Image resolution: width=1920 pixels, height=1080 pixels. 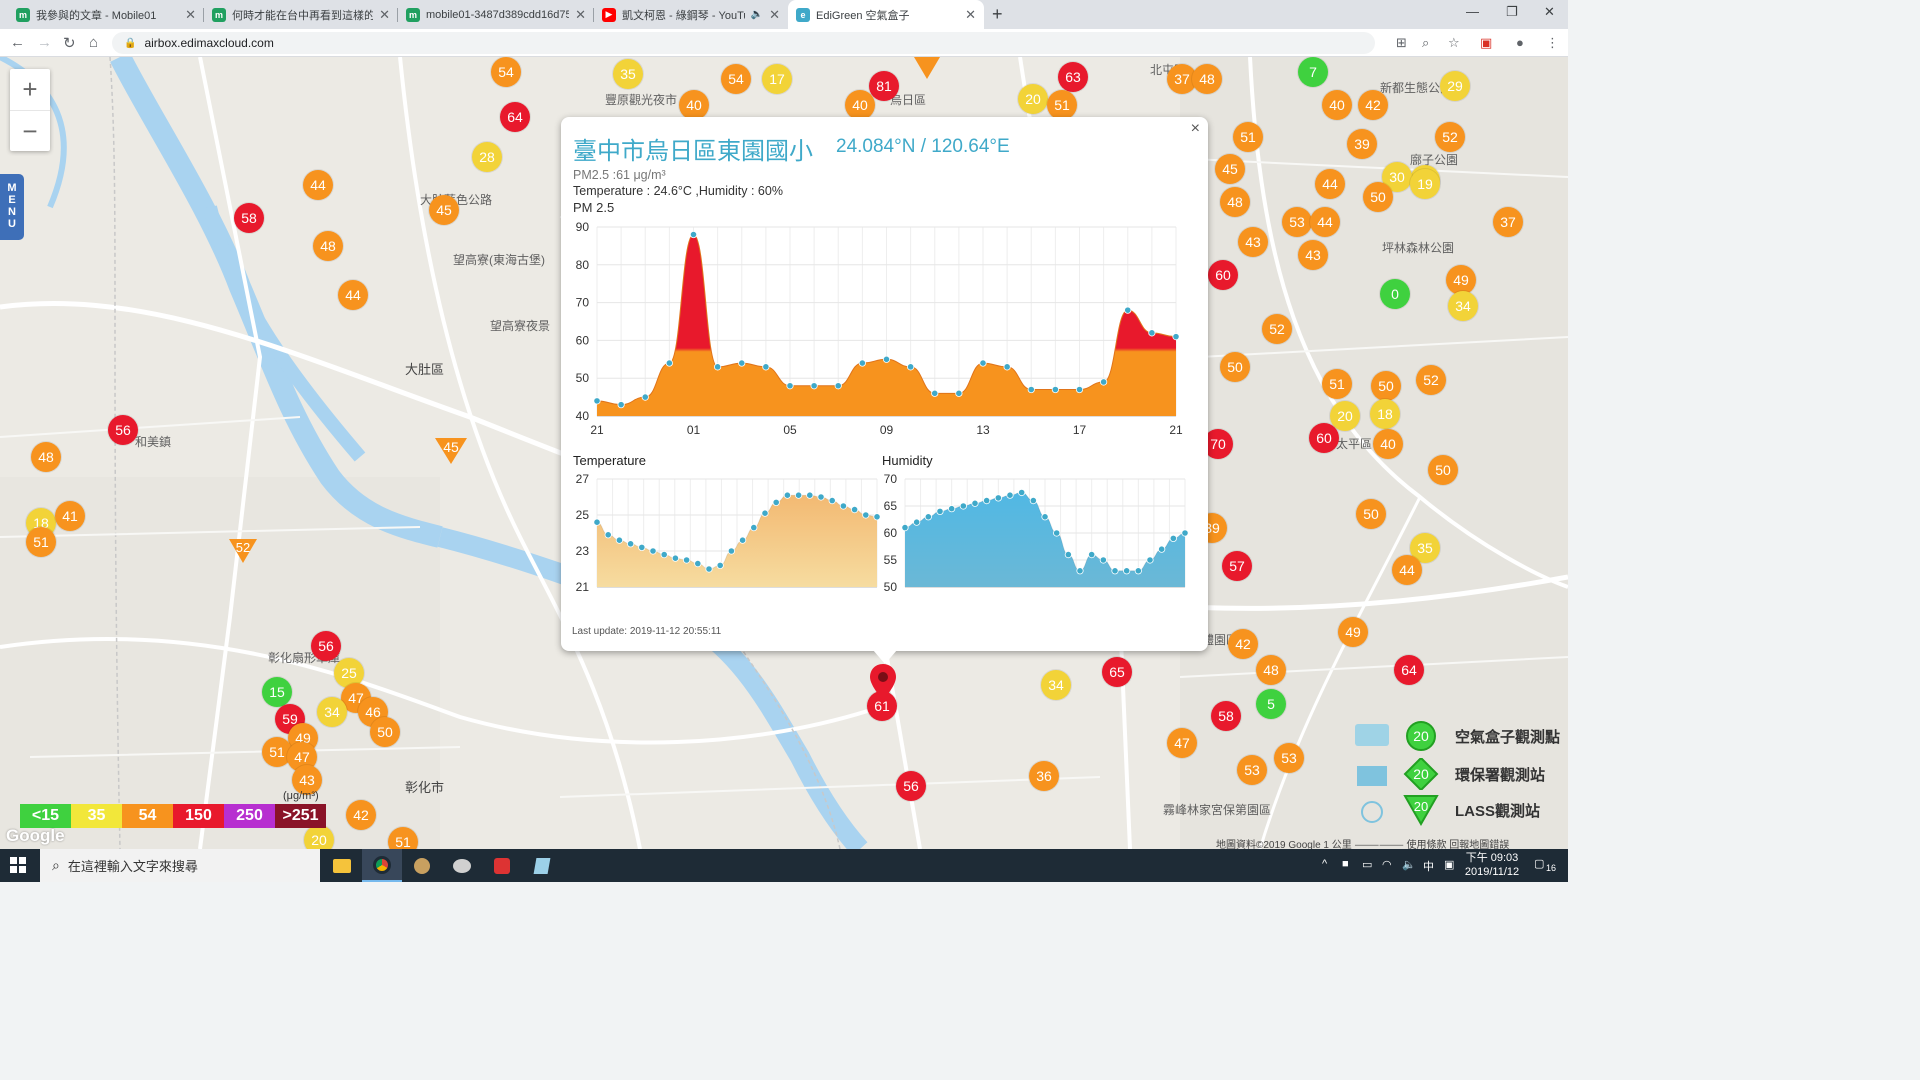 I want to click on restore-icon: ❐, so click(x=1512, y=12).